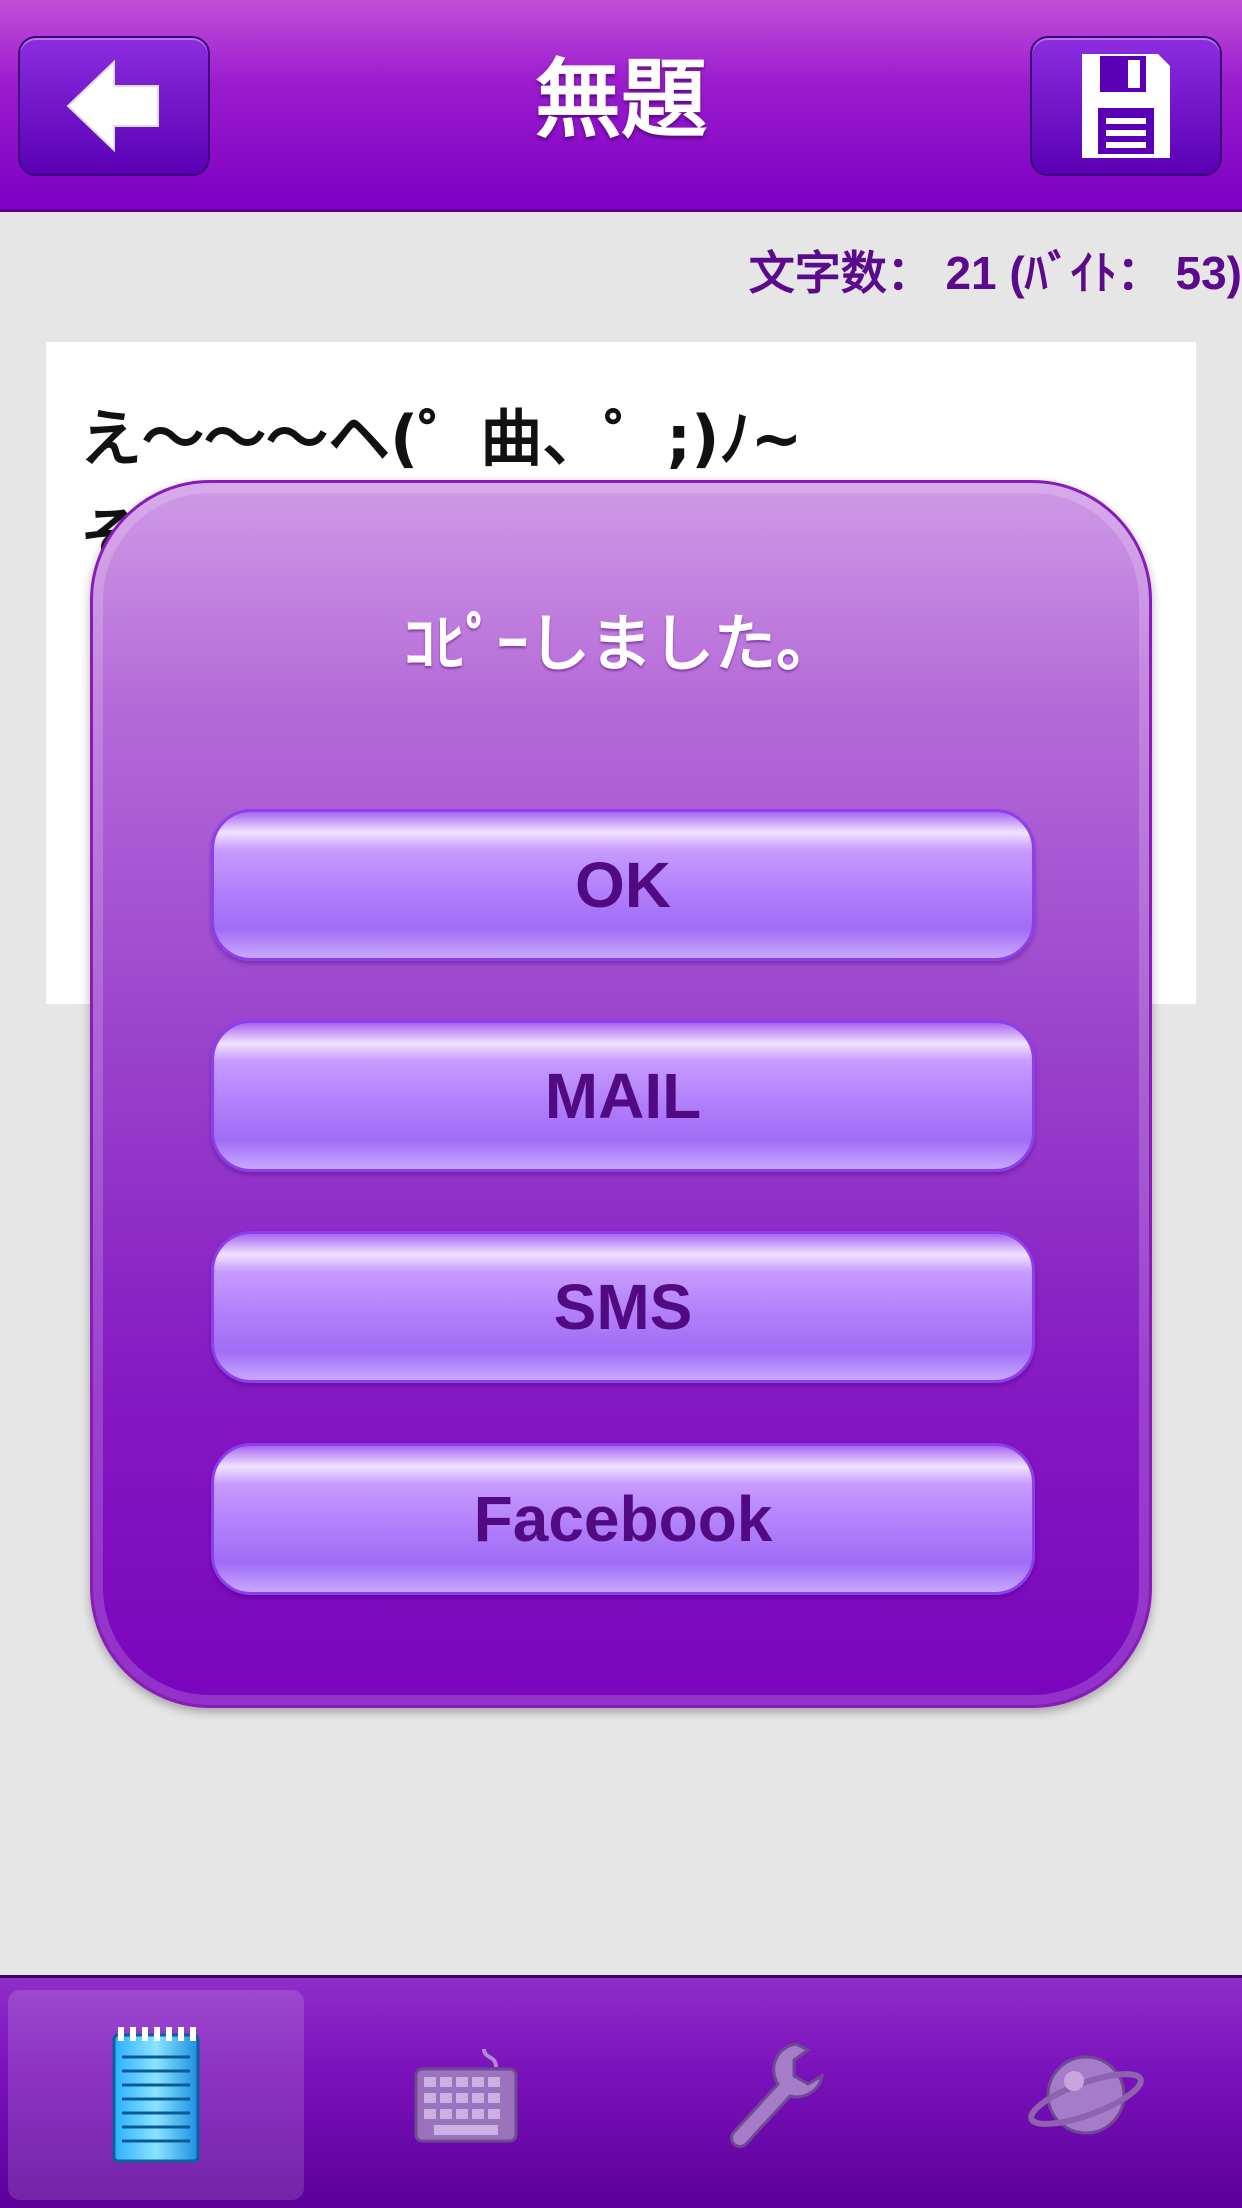  I want to click on wrench-icon, so click(777, 2095).